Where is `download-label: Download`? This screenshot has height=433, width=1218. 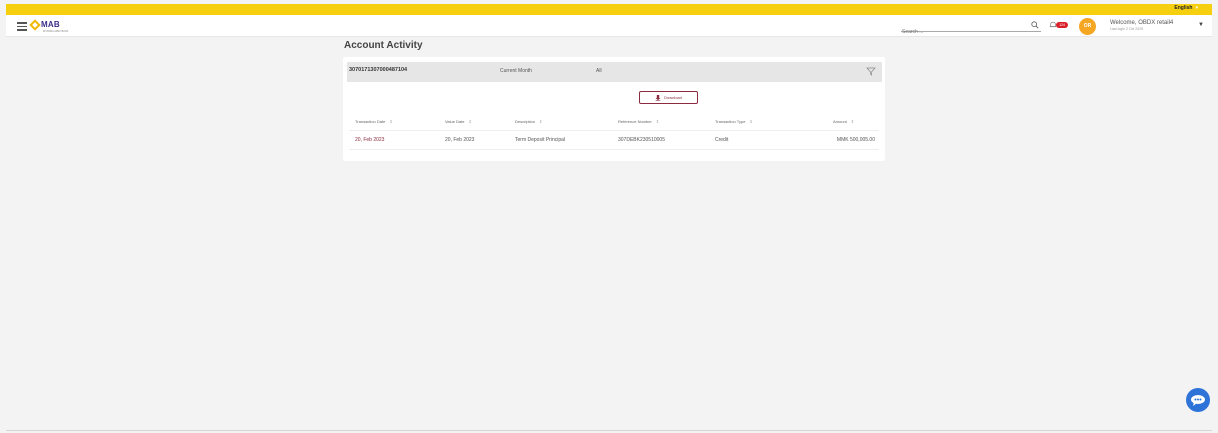
download-label: Download is located at coordinates (673, 97).